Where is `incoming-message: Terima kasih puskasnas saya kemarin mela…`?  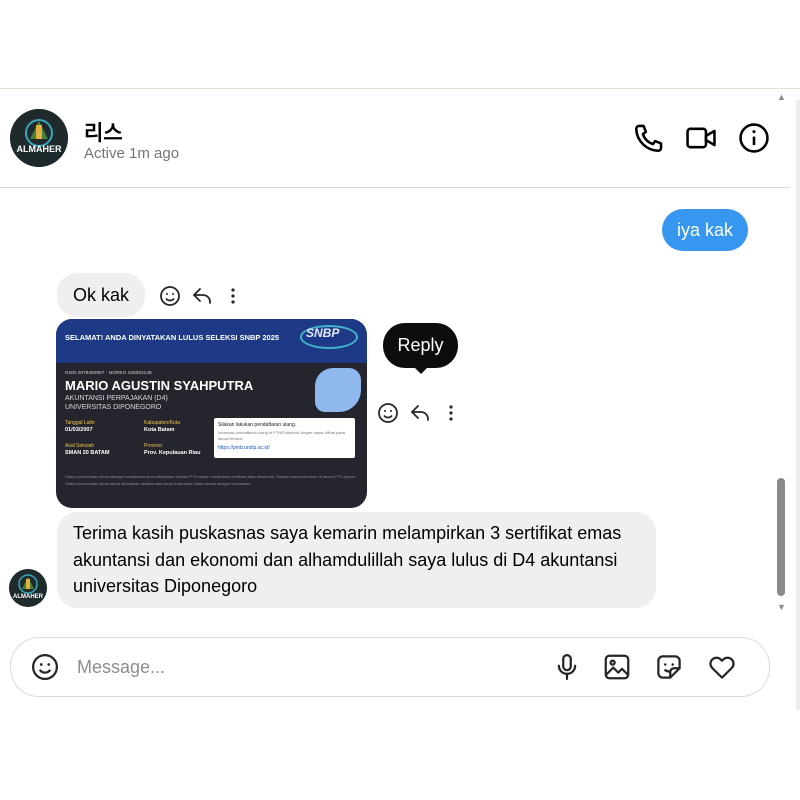 incoming-message: Terima kasih puskasnas saya kemarin mela… is located at coordinates (356, 560).